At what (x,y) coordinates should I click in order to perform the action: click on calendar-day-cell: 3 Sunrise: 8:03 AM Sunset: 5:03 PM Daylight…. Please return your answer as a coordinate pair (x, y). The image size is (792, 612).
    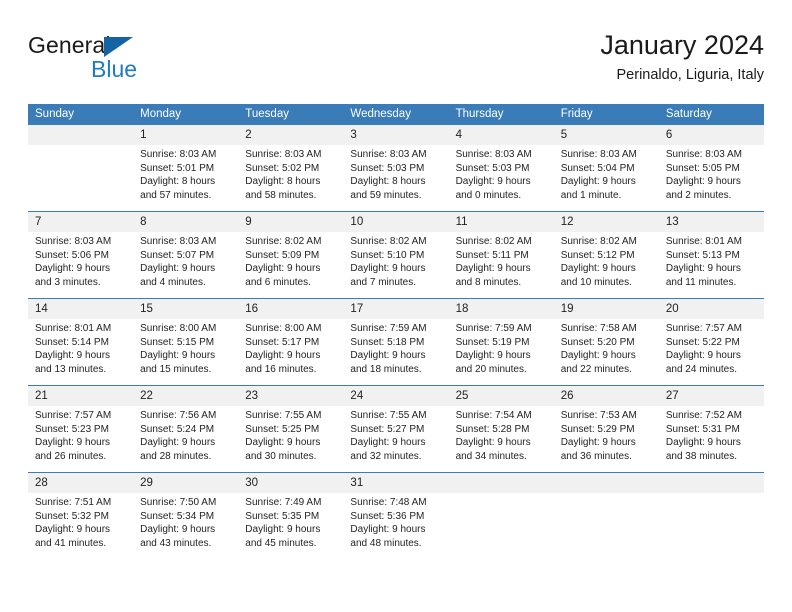
    Looking at the image, I should click on (396, 168).